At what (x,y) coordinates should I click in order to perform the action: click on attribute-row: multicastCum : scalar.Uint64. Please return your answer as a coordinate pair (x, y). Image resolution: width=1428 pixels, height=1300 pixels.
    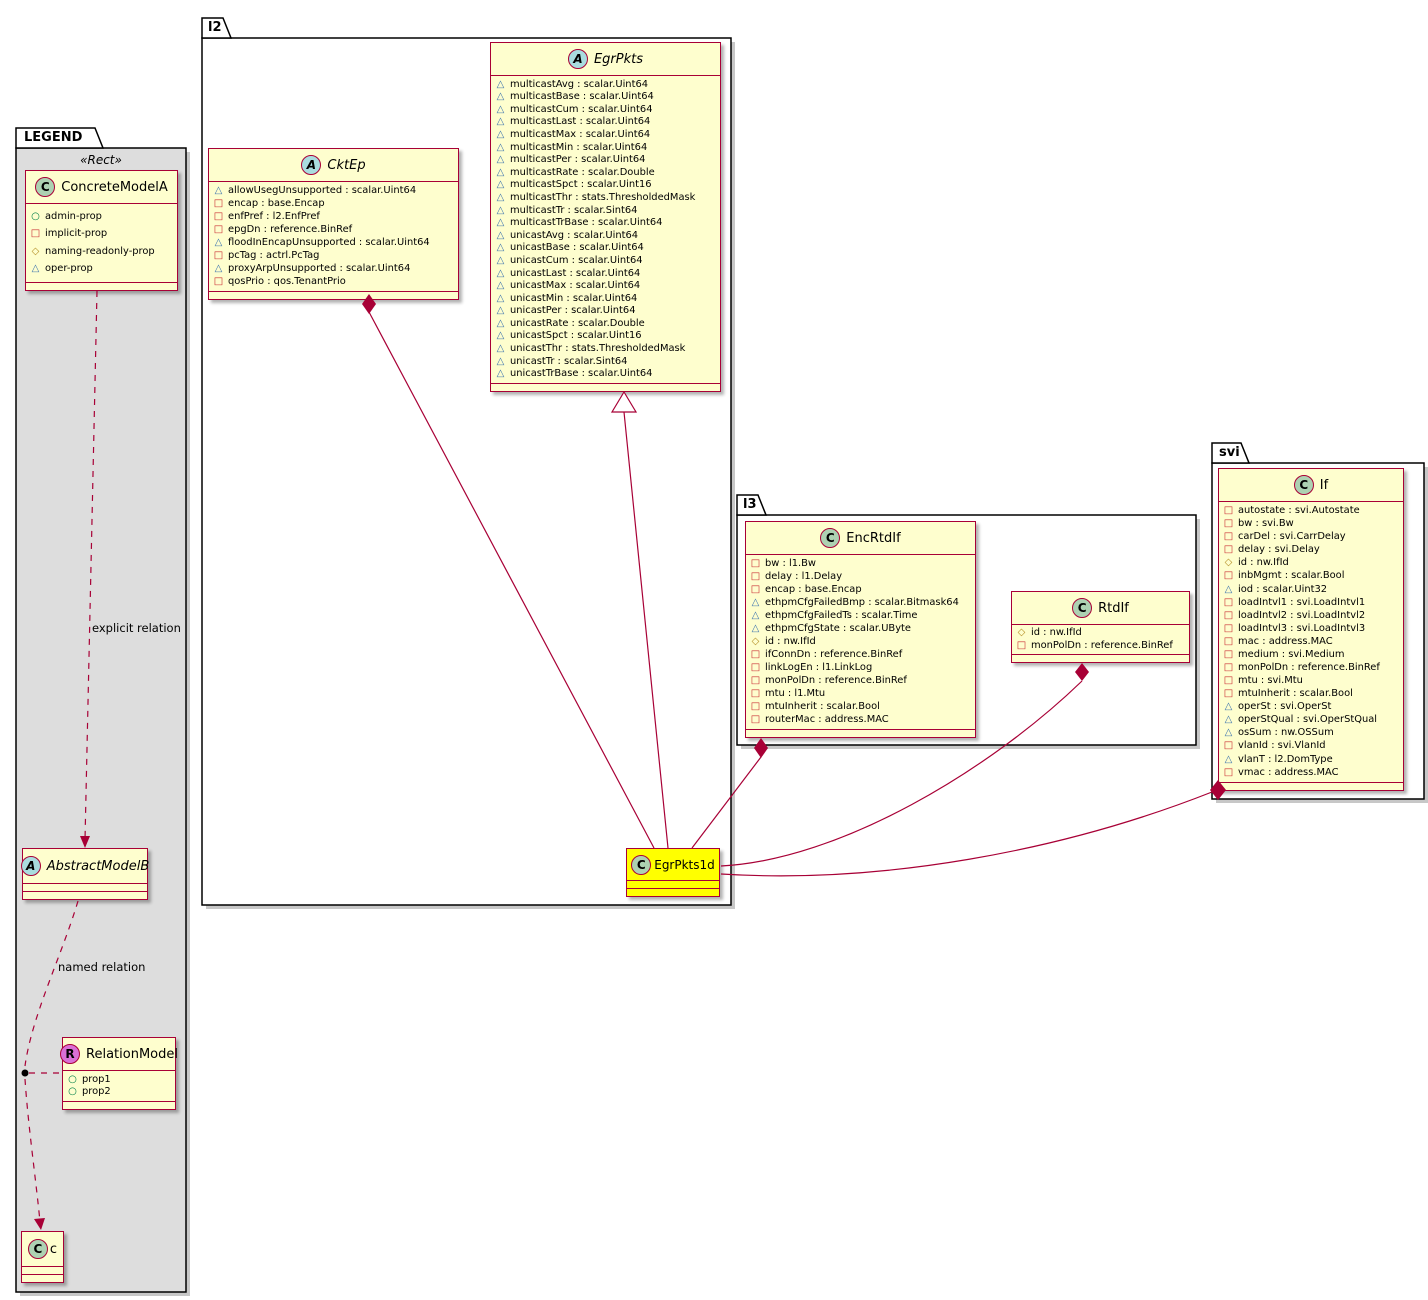
    Looking at the image, I should click on (605, 110).